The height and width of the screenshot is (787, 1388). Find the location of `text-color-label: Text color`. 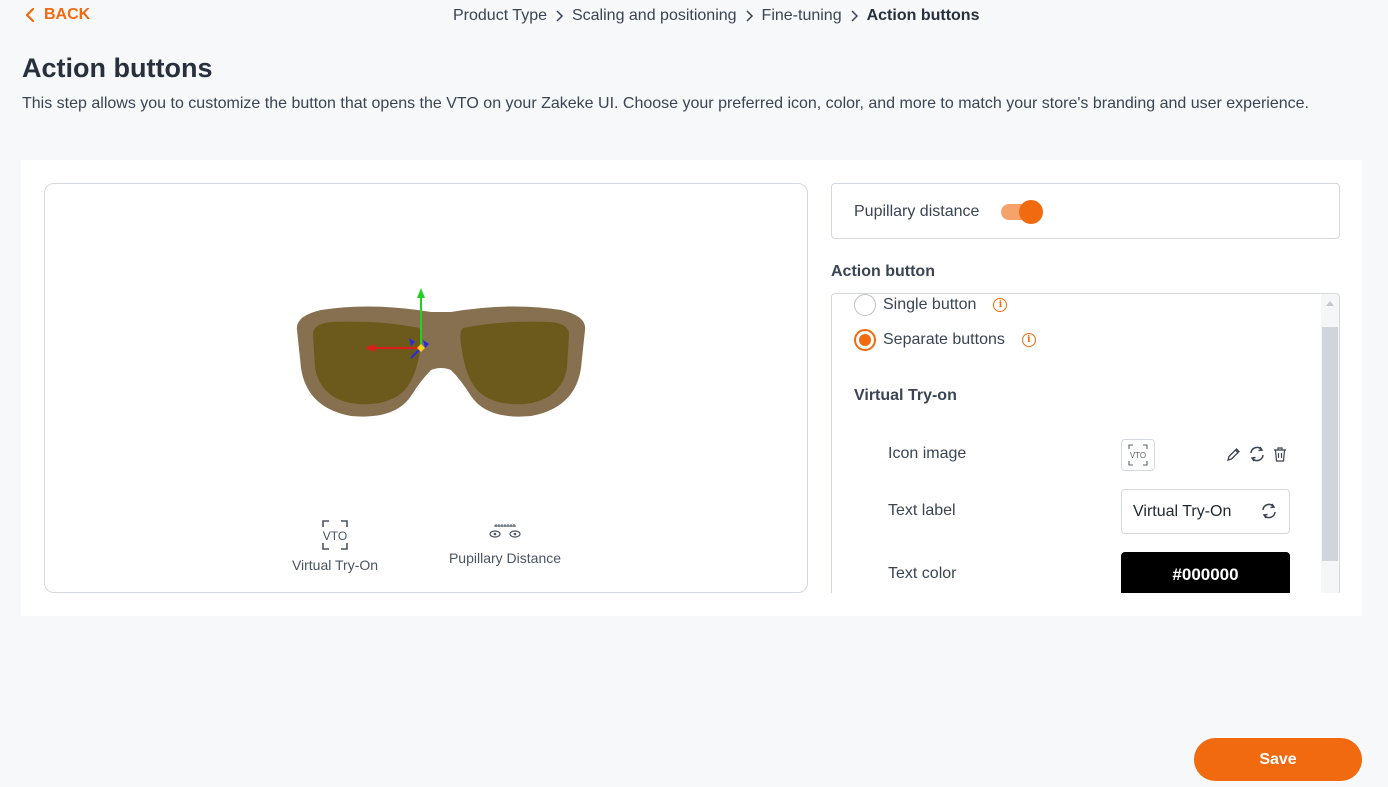

text-color-label: Text color is located at coordinates (922, 573).